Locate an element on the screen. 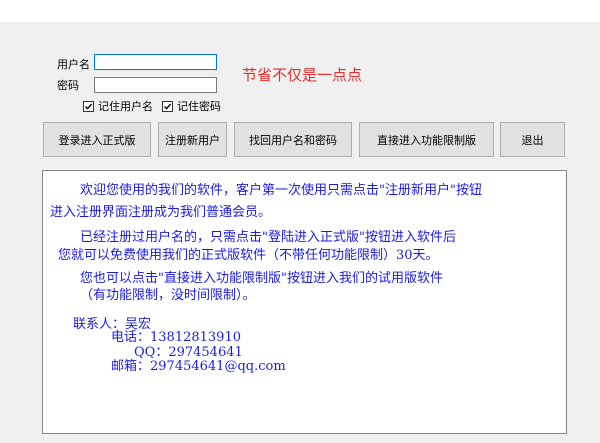  password-label: 密码 is located at coordinates (68, 85).